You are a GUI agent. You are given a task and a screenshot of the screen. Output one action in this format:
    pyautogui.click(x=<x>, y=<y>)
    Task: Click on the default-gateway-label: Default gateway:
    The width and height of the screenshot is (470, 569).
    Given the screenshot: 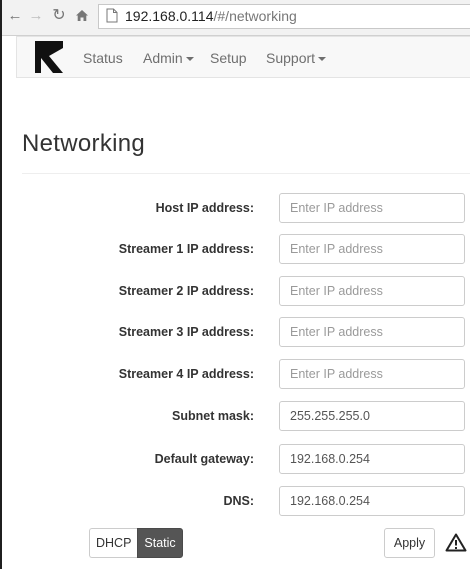 What is the action you would take?
    pyautogui.click(x=204, y=459)
    